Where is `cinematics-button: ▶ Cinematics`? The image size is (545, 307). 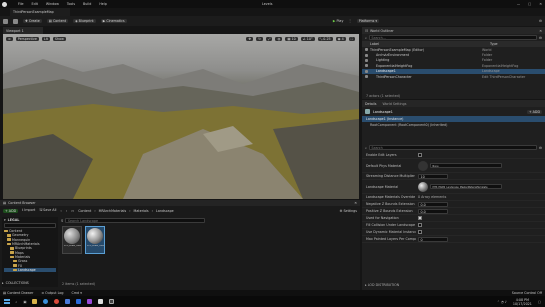 cinematics-button: ▶ Cinematics is located at coordinates (113, 21).